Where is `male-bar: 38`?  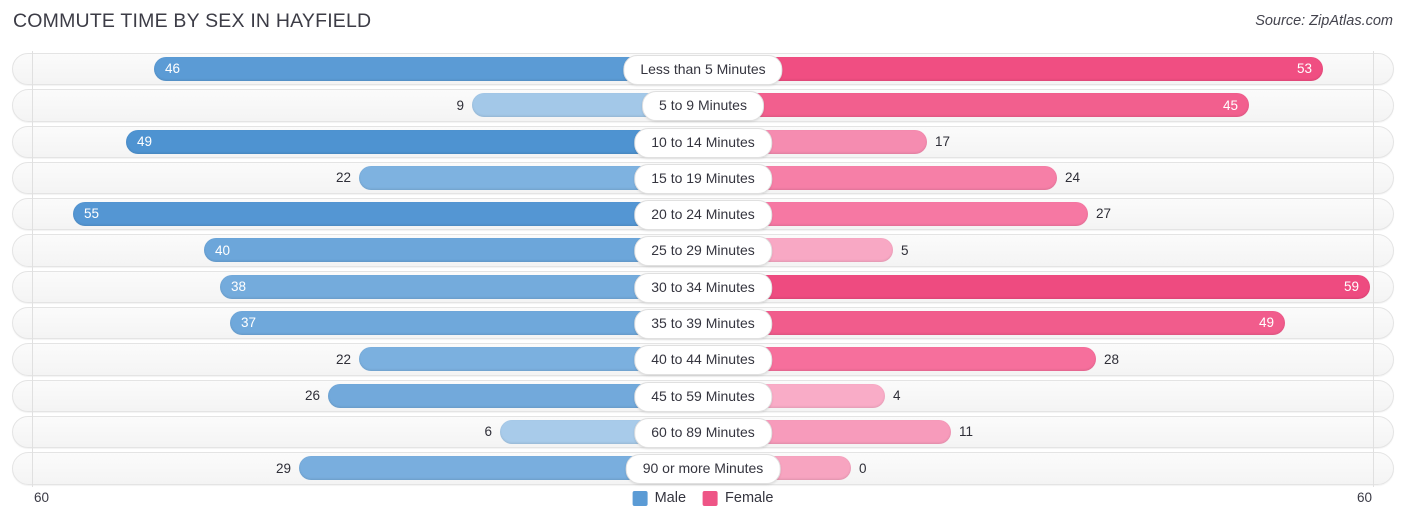 male-bar: 38 is located at coordinates (461, 286).